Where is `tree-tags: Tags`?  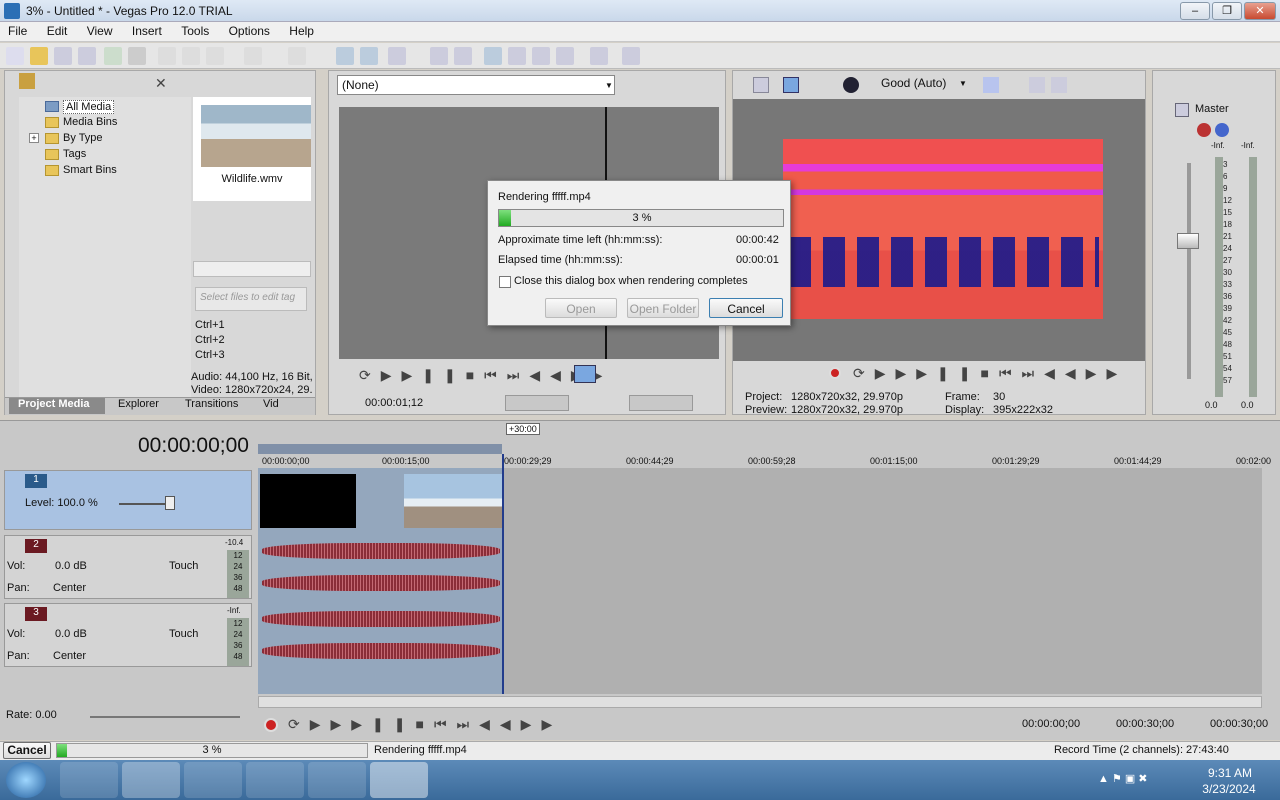 tree-tags: Tags is located at coordinates (74, 154).